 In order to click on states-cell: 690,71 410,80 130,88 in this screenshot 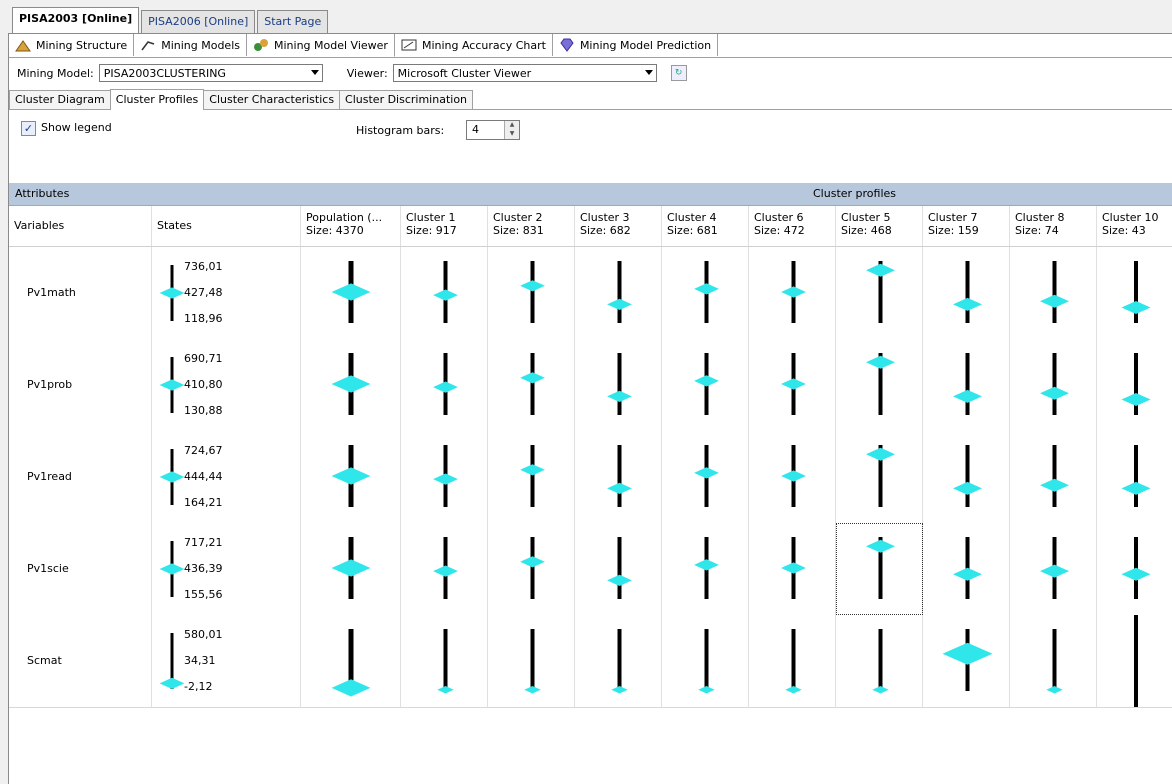, I will do `click(226, 385)`.